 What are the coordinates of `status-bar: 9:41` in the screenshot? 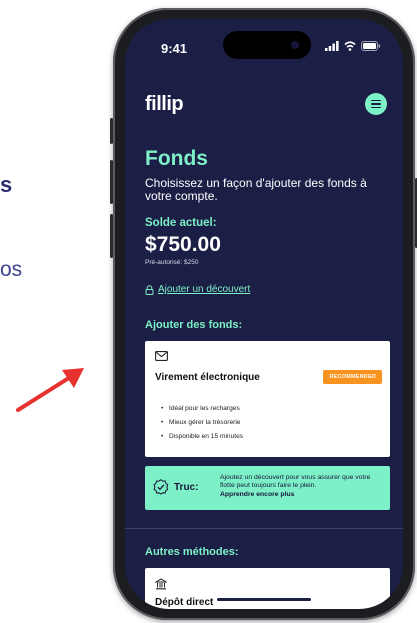 It's located at (264, 42).